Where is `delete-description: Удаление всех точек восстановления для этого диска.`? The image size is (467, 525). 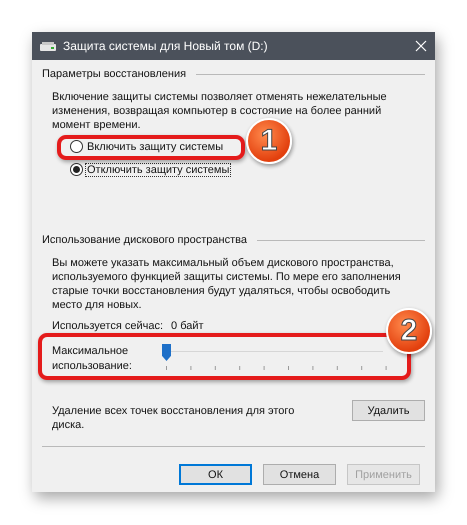 delete-description: Удаление всех точек восстановления для этого диска. is located at coordinates (174, 418).